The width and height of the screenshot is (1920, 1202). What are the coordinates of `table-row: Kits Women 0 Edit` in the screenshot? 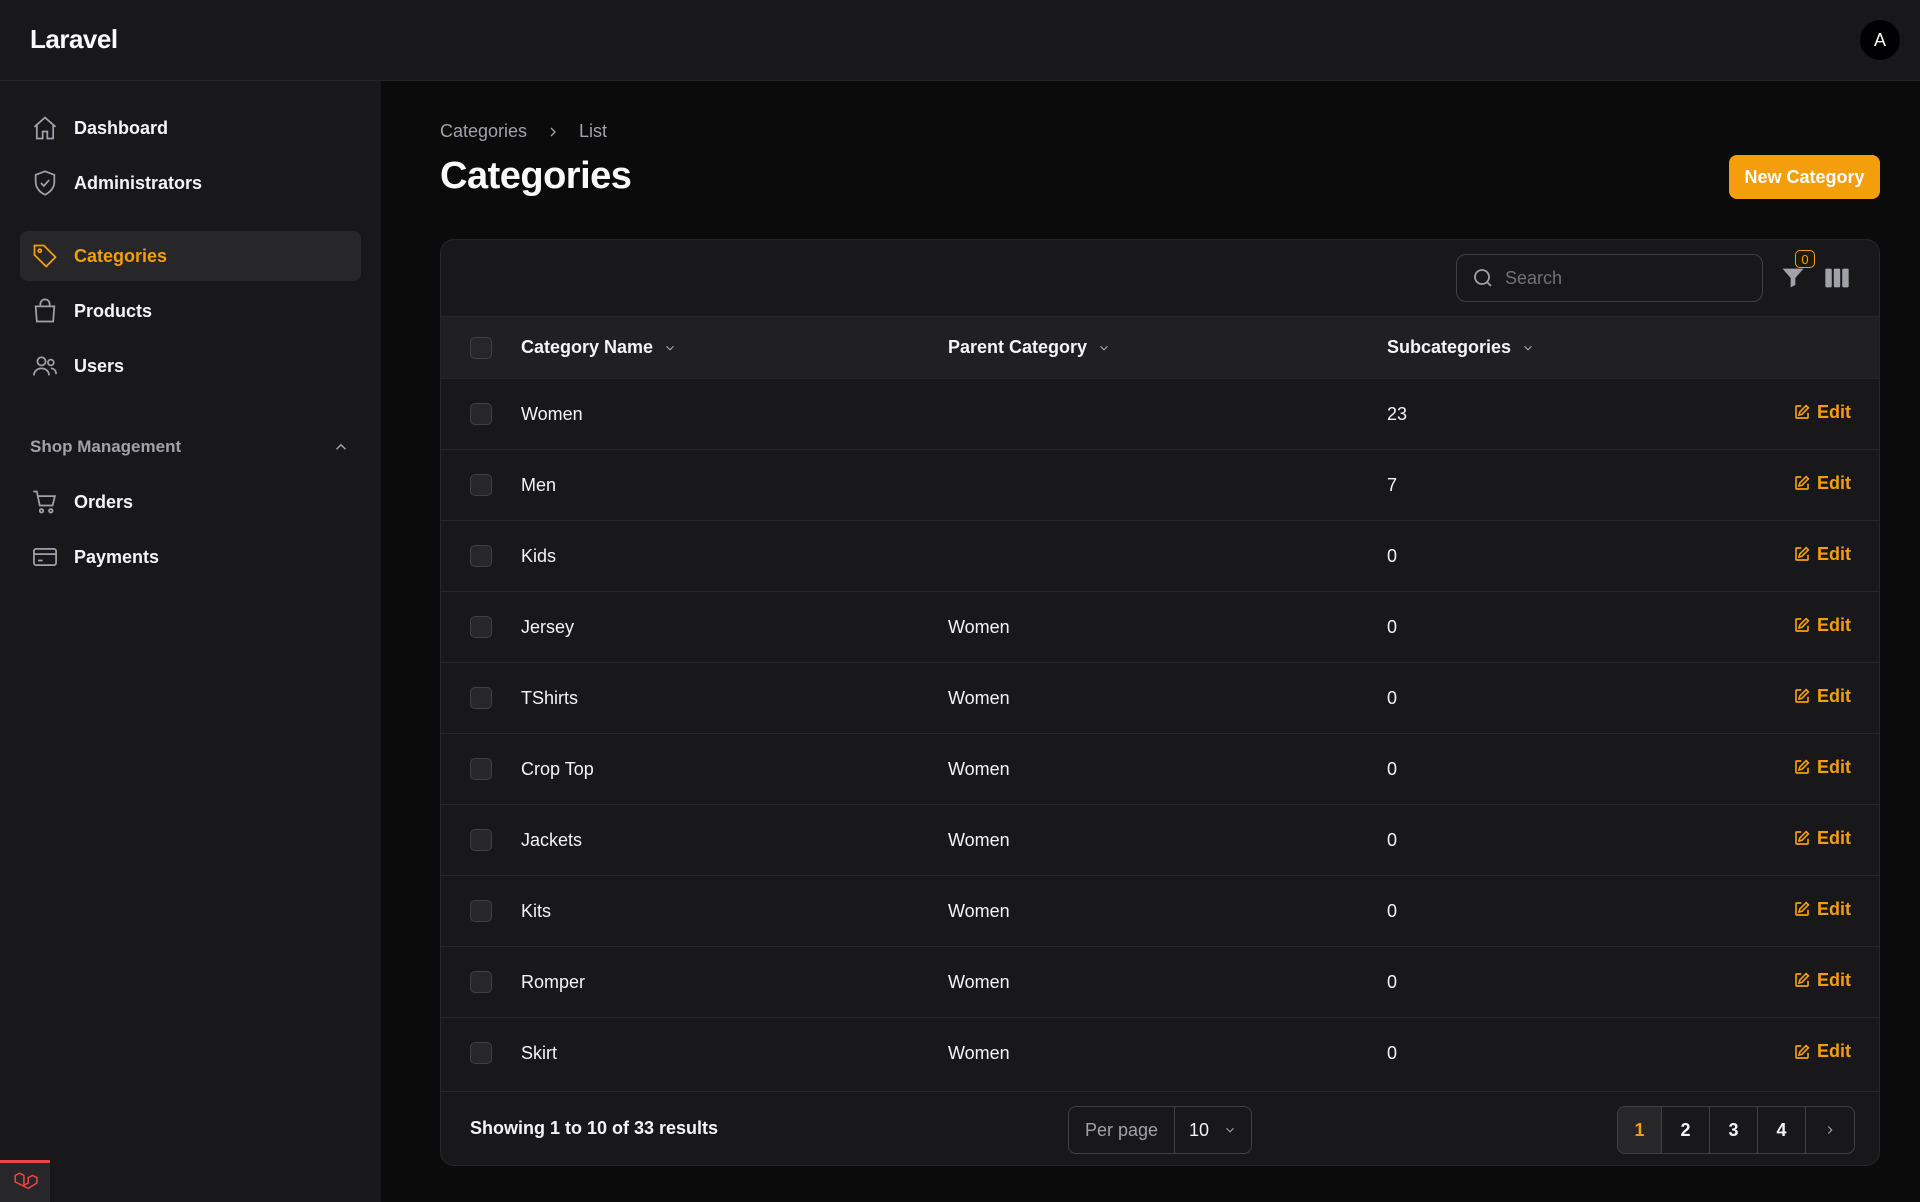 It's located at (1160, 911).